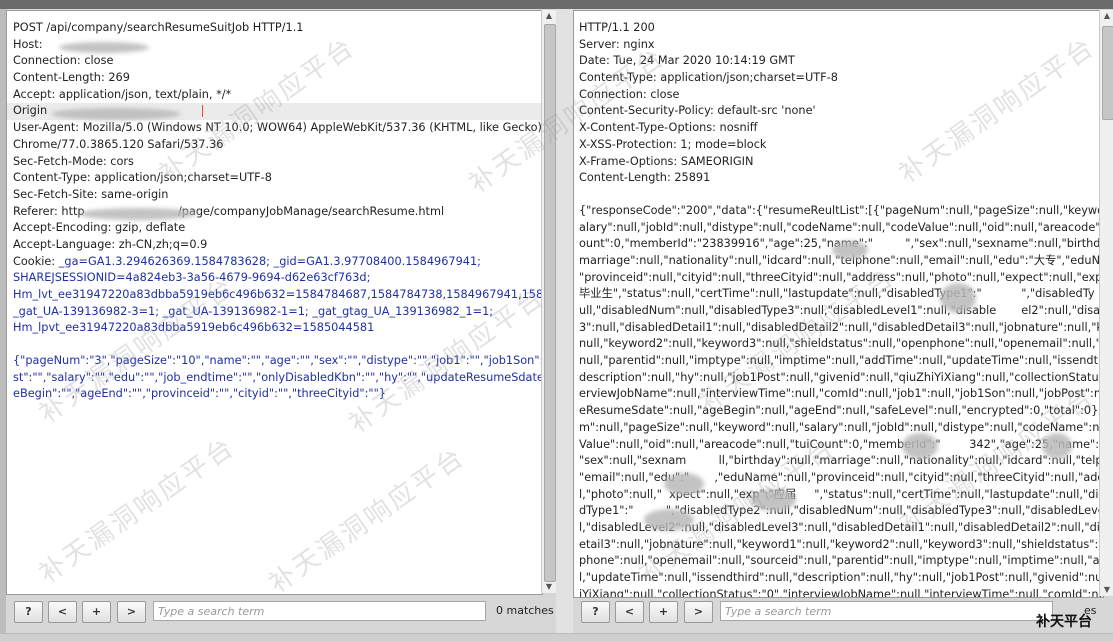  Describe the element at coordinates (73, 161) in the screenshot. I see `sec-fetch-mode-header: Sec-Fetch-Mode: cors` at that location.